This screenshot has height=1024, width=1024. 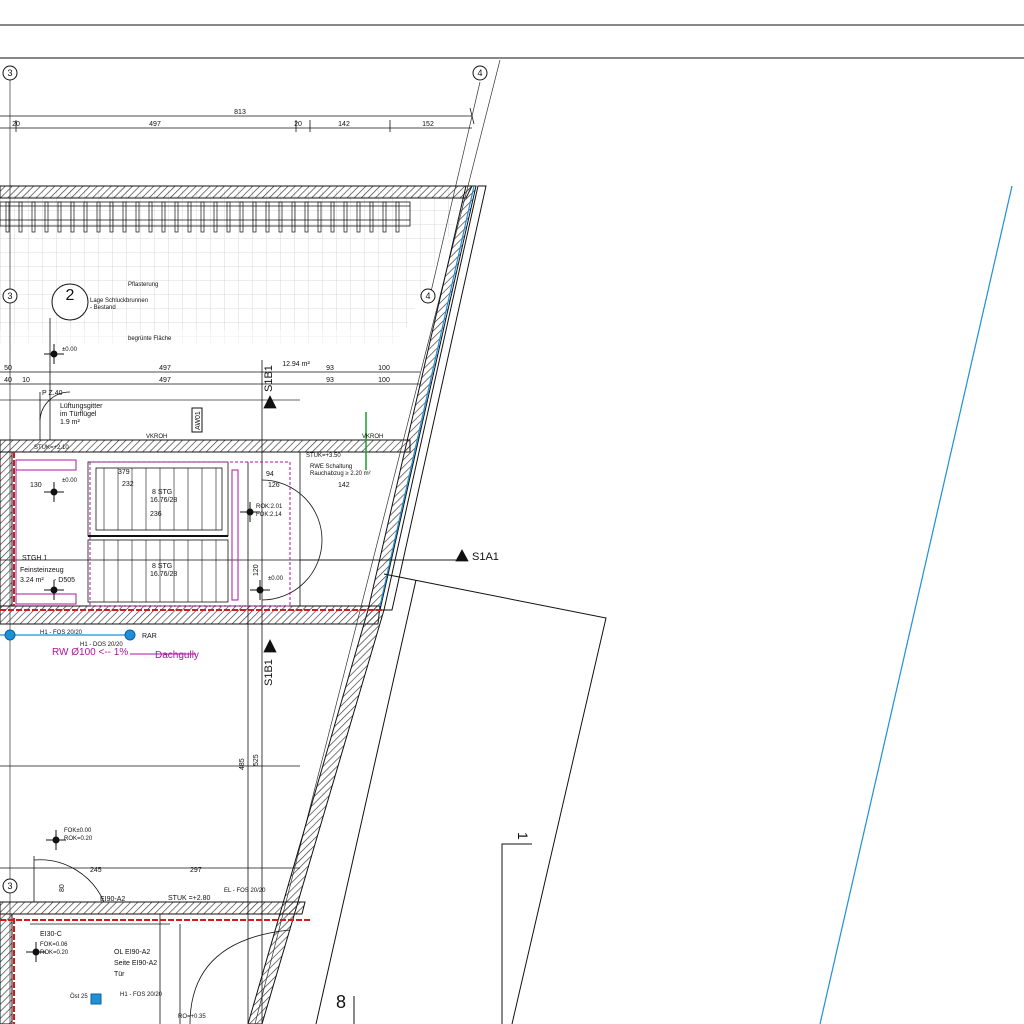 I want to click on label-stair-1b: 16.76/28, so click(x=163, y=500).